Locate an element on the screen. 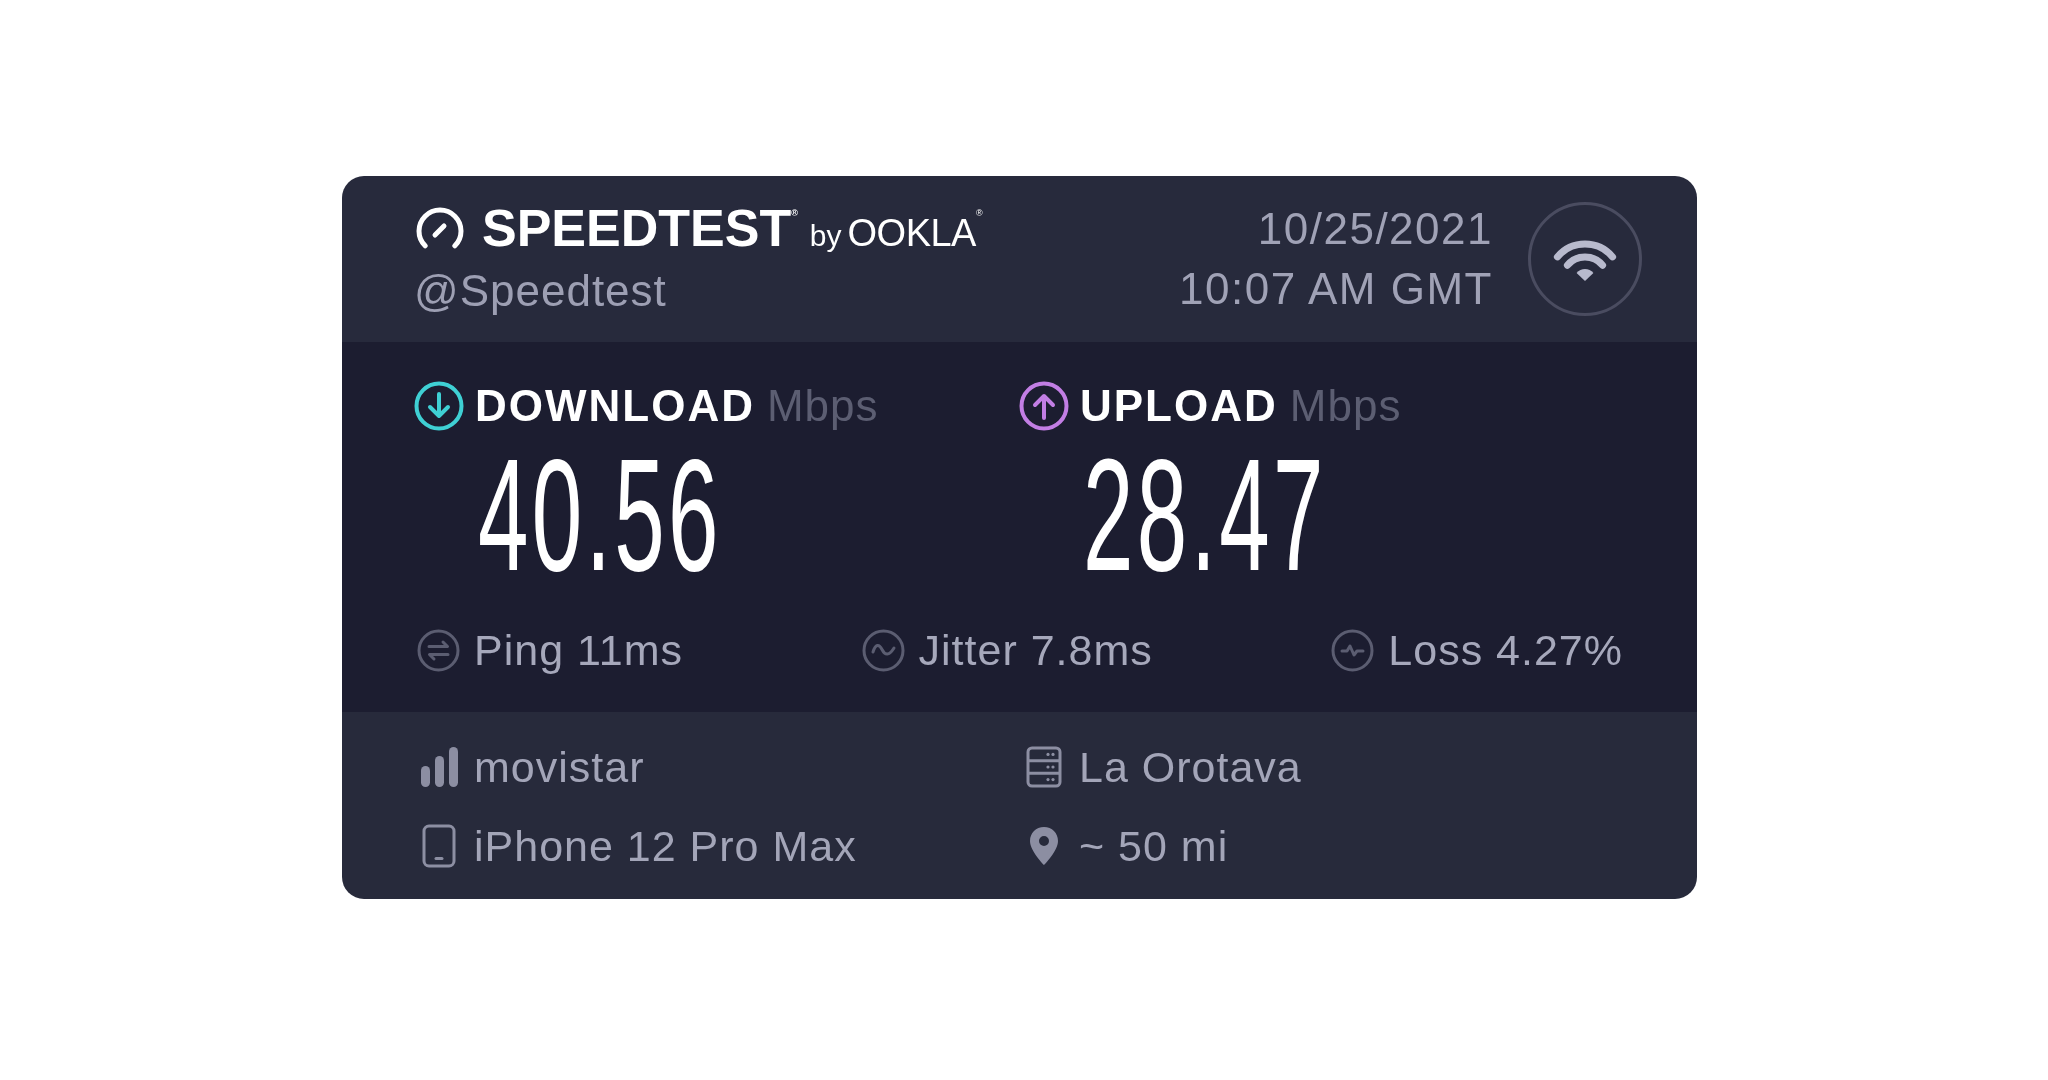 This screenshot has height=1080, width=2048. metric-text: Ping 11ms is located at coordinates (578, 650).